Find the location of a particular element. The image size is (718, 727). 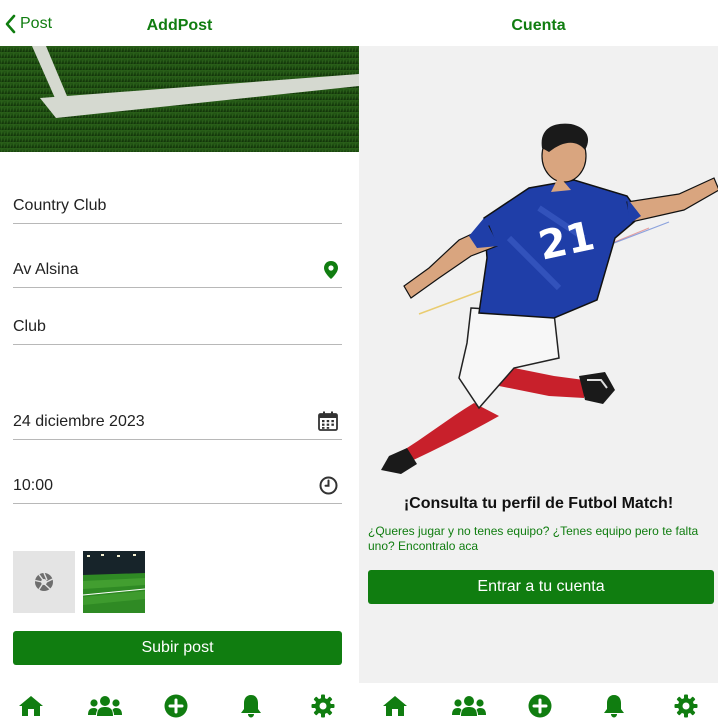

enter-account-button: Entrar a tu cuenta is located at coordinates (541, 587).